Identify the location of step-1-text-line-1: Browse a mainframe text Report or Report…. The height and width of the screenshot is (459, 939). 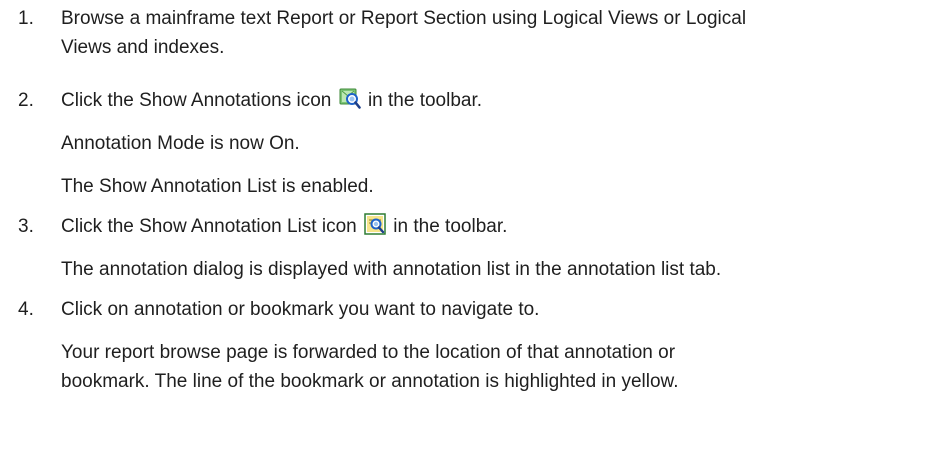
(404, 18).